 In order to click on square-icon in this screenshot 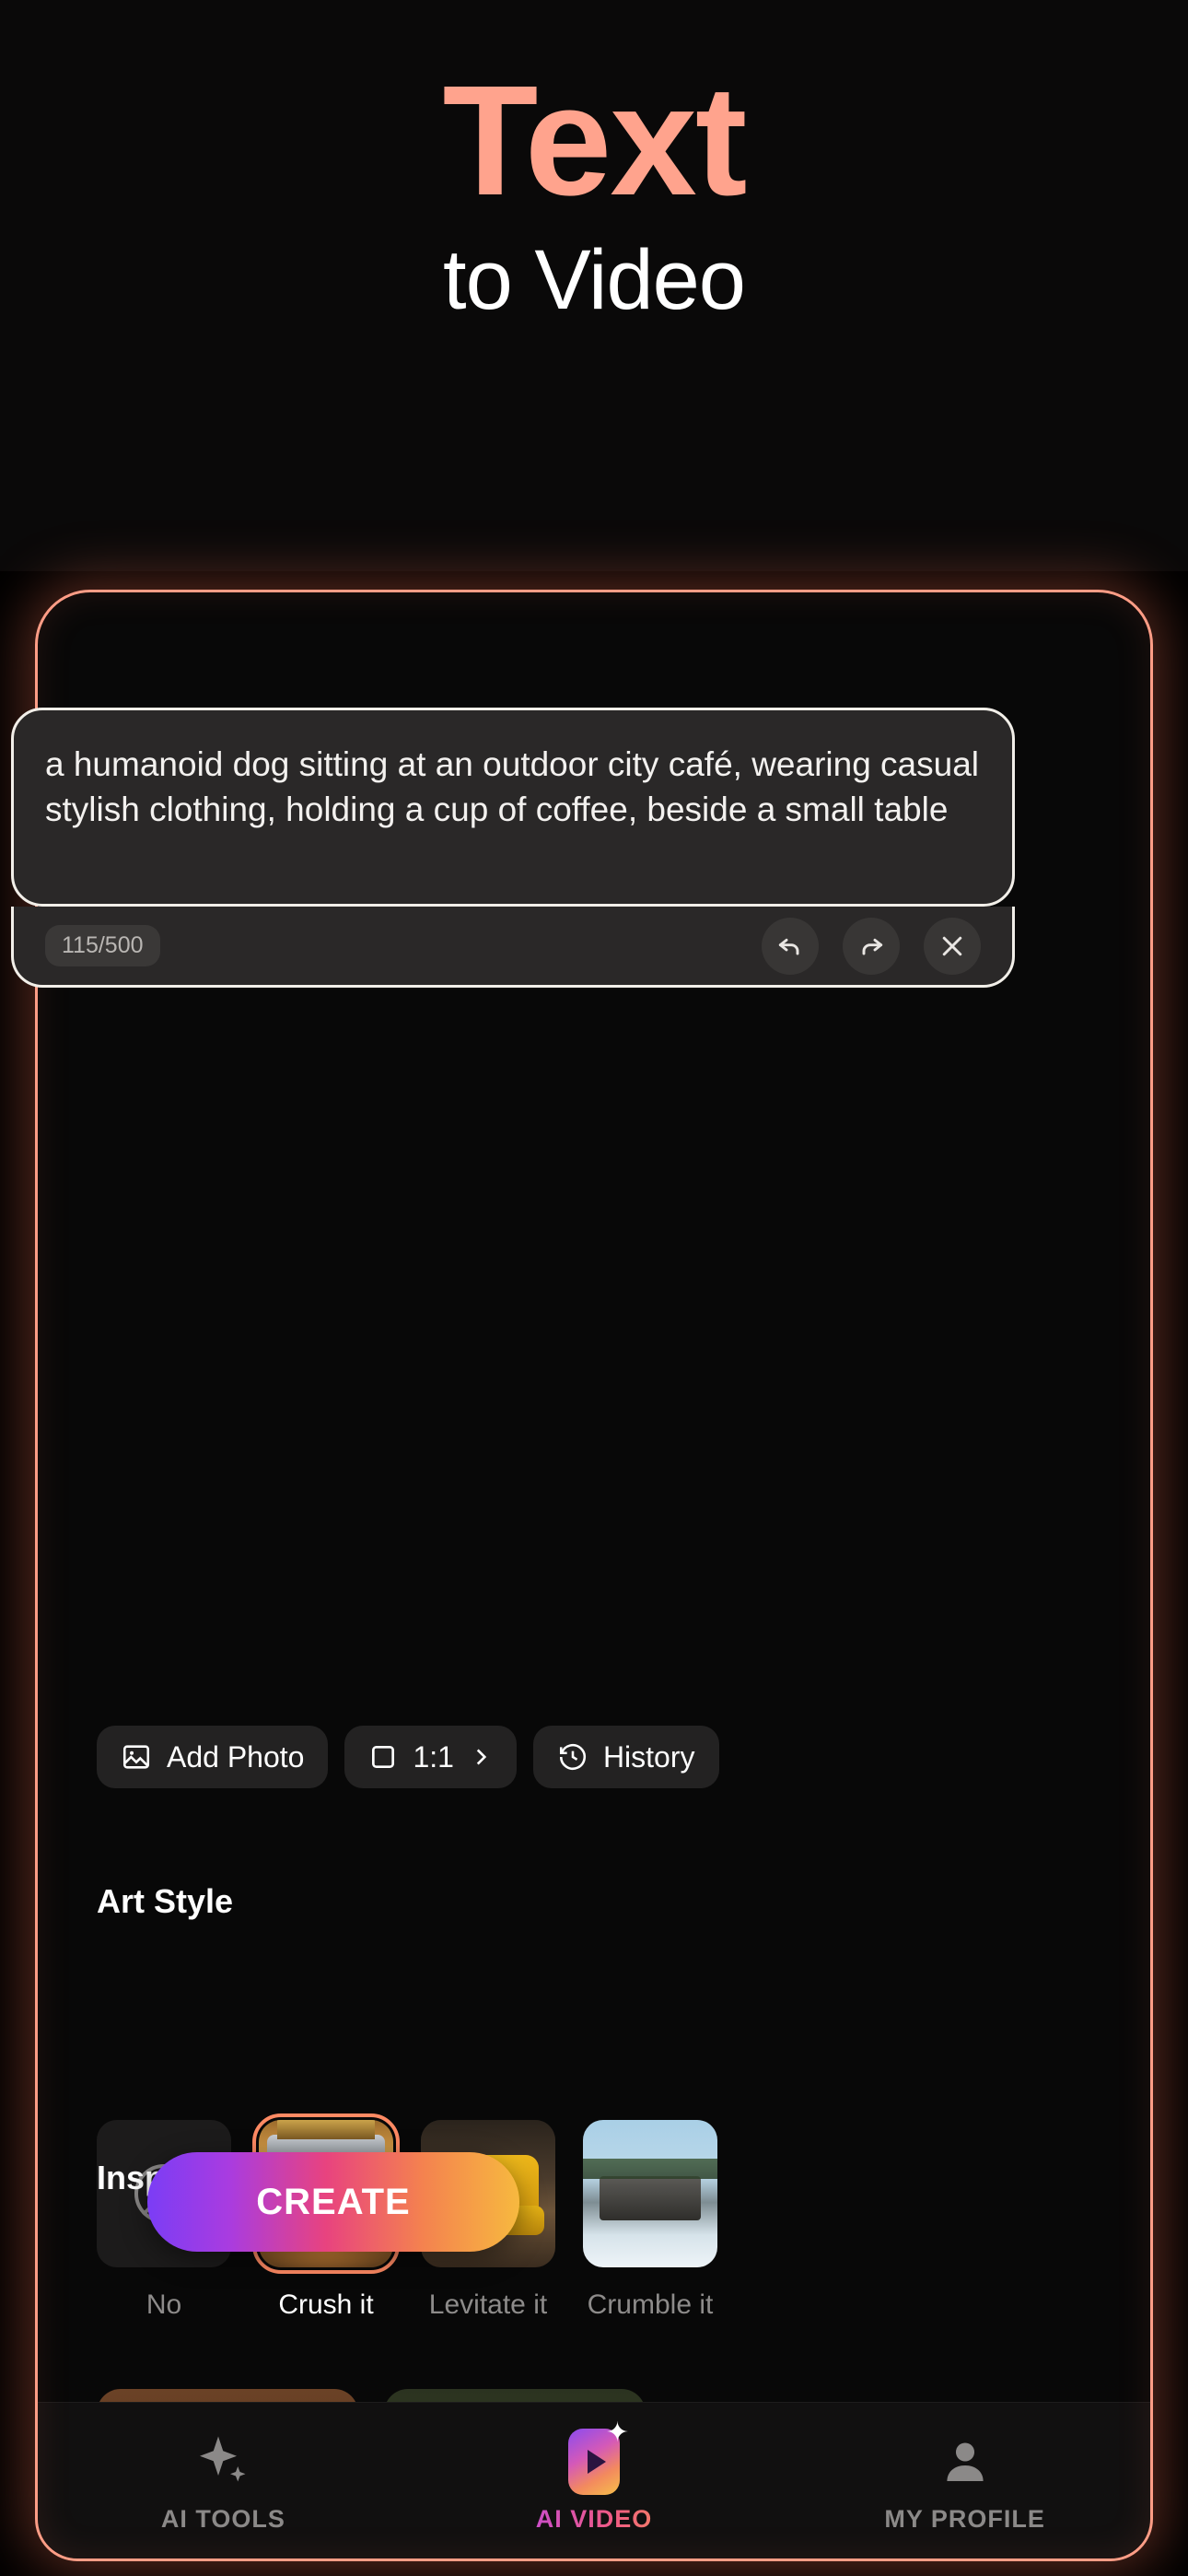, I will do `click(383, 1757)`.